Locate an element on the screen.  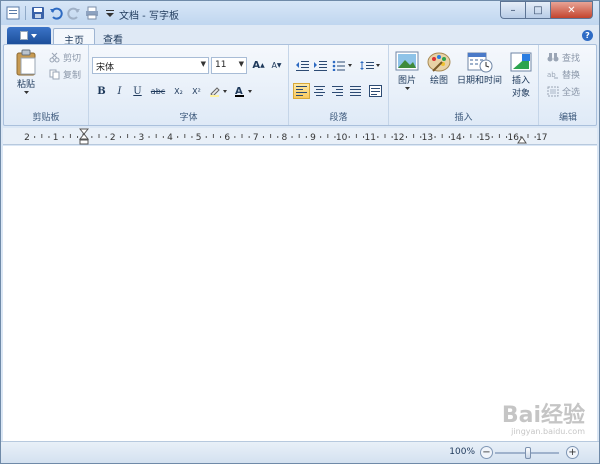
ruler: 211234567891011121314151617 is located at coordinates (300, 136).